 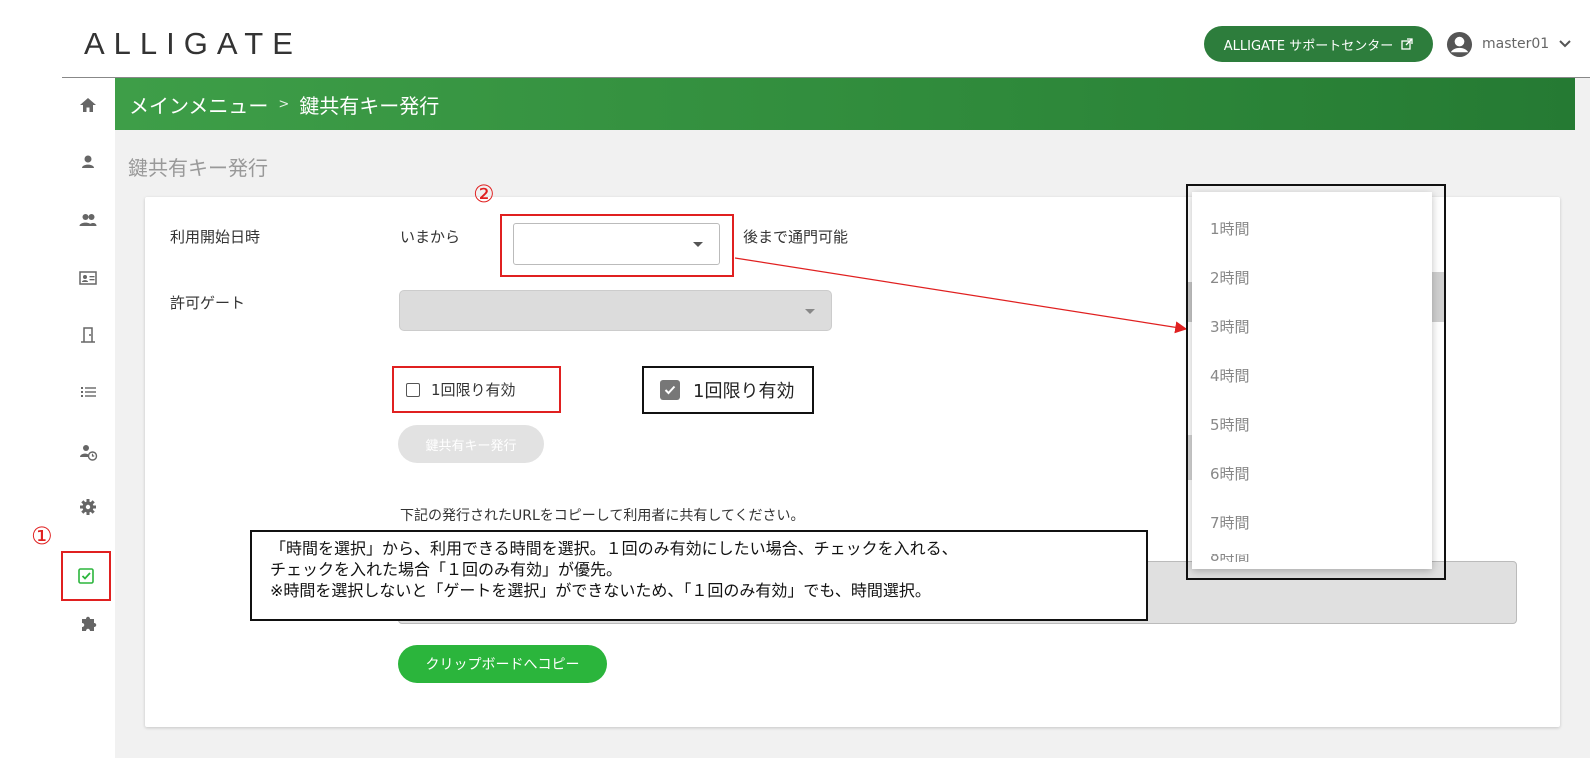 I want to click on breadcrumb-root: メインメニュー, so click(x=198, y=104).